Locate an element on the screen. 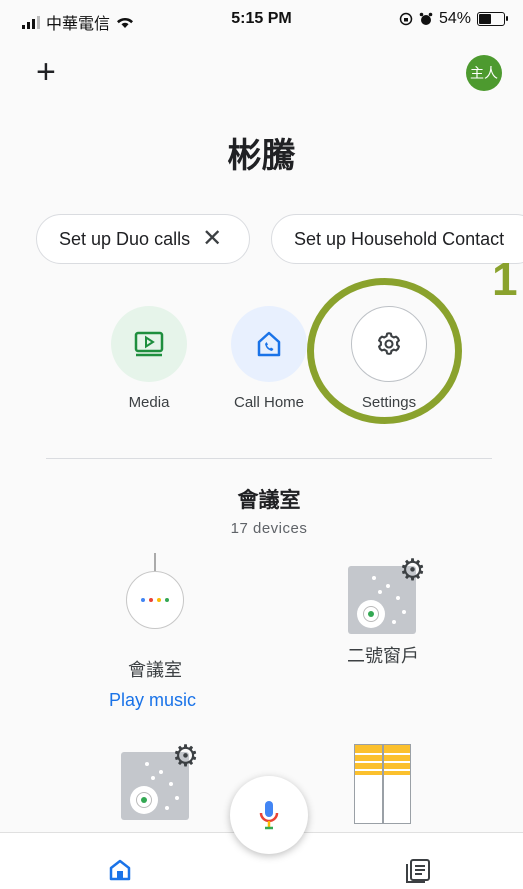  duo-calls-chip: Set up Duo calls ✕ is located at coordinates (143, 239).